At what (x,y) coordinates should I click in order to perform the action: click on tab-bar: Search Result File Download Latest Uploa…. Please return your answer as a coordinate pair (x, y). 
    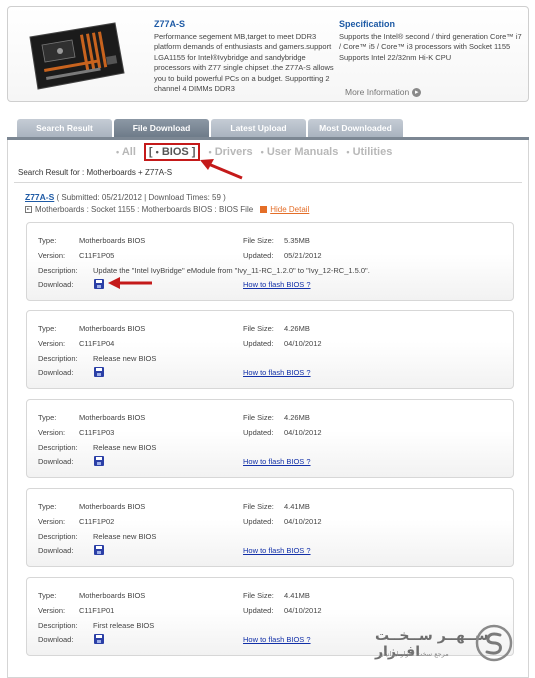
    Looking at the image, I should click on (210, 128).